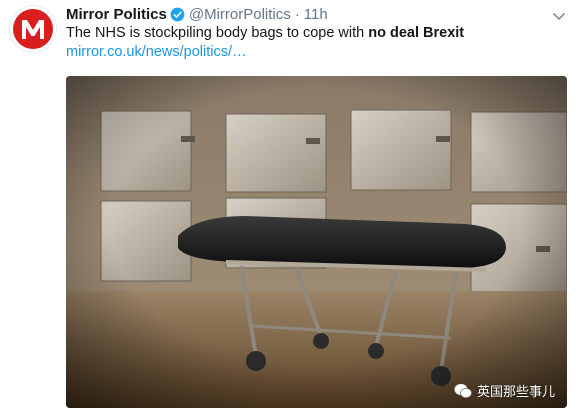  What do you see at coordinates (116, 14) in the screenshot?
I see `account-name: Mirror Politics` at bounding box center [116, 14].